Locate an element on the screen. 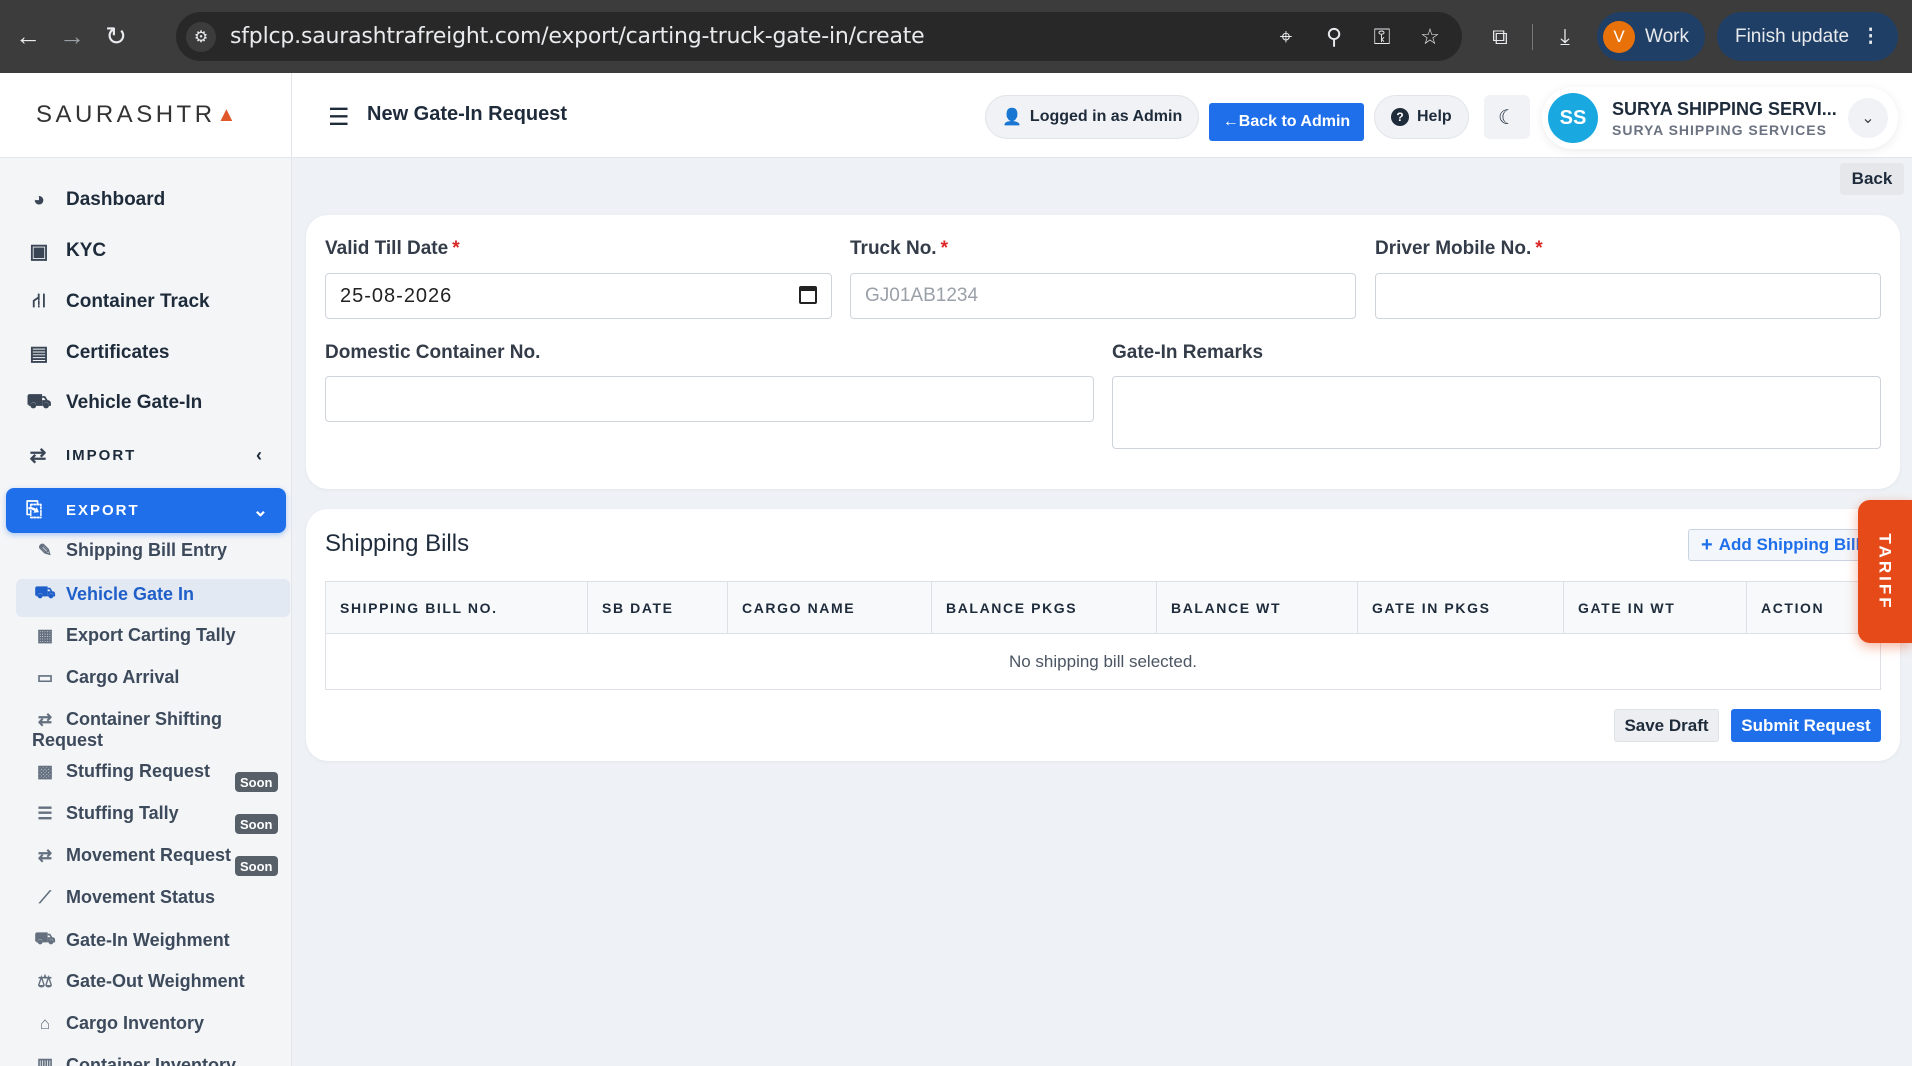  sidebar-item-dashboard: ◕ Dashboard is located at coordinates (95, 200).